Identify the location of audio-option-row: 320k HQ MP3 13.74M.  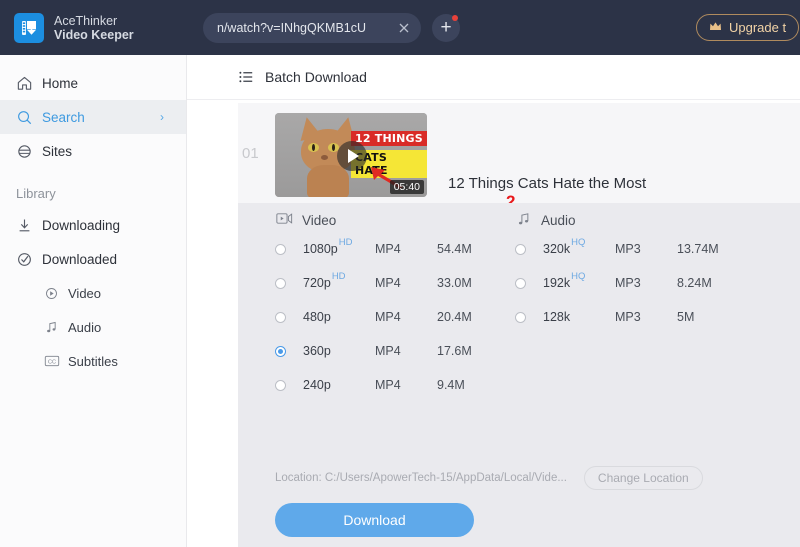
(630, 246).